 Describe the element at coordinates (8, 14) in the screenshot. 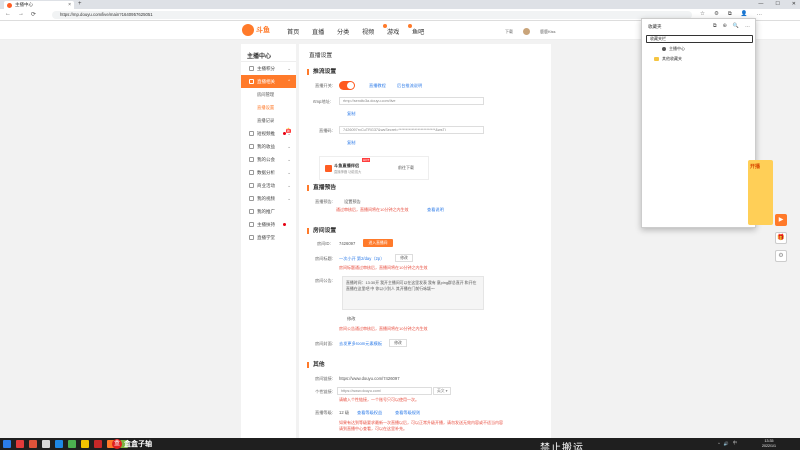

I see `back-button: ←` at that location.